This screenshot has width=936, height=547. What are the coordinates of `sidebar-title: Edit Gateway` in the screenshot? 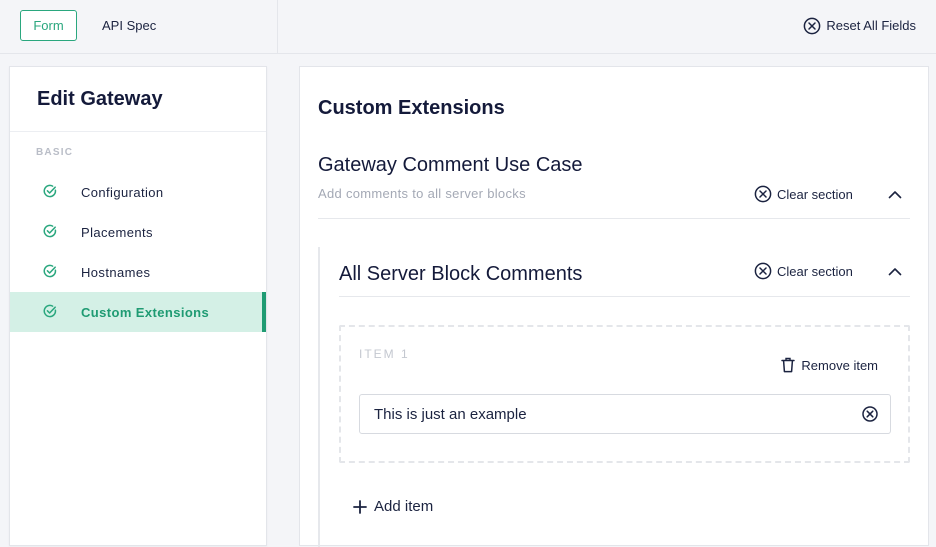 It's located at (100, 99).